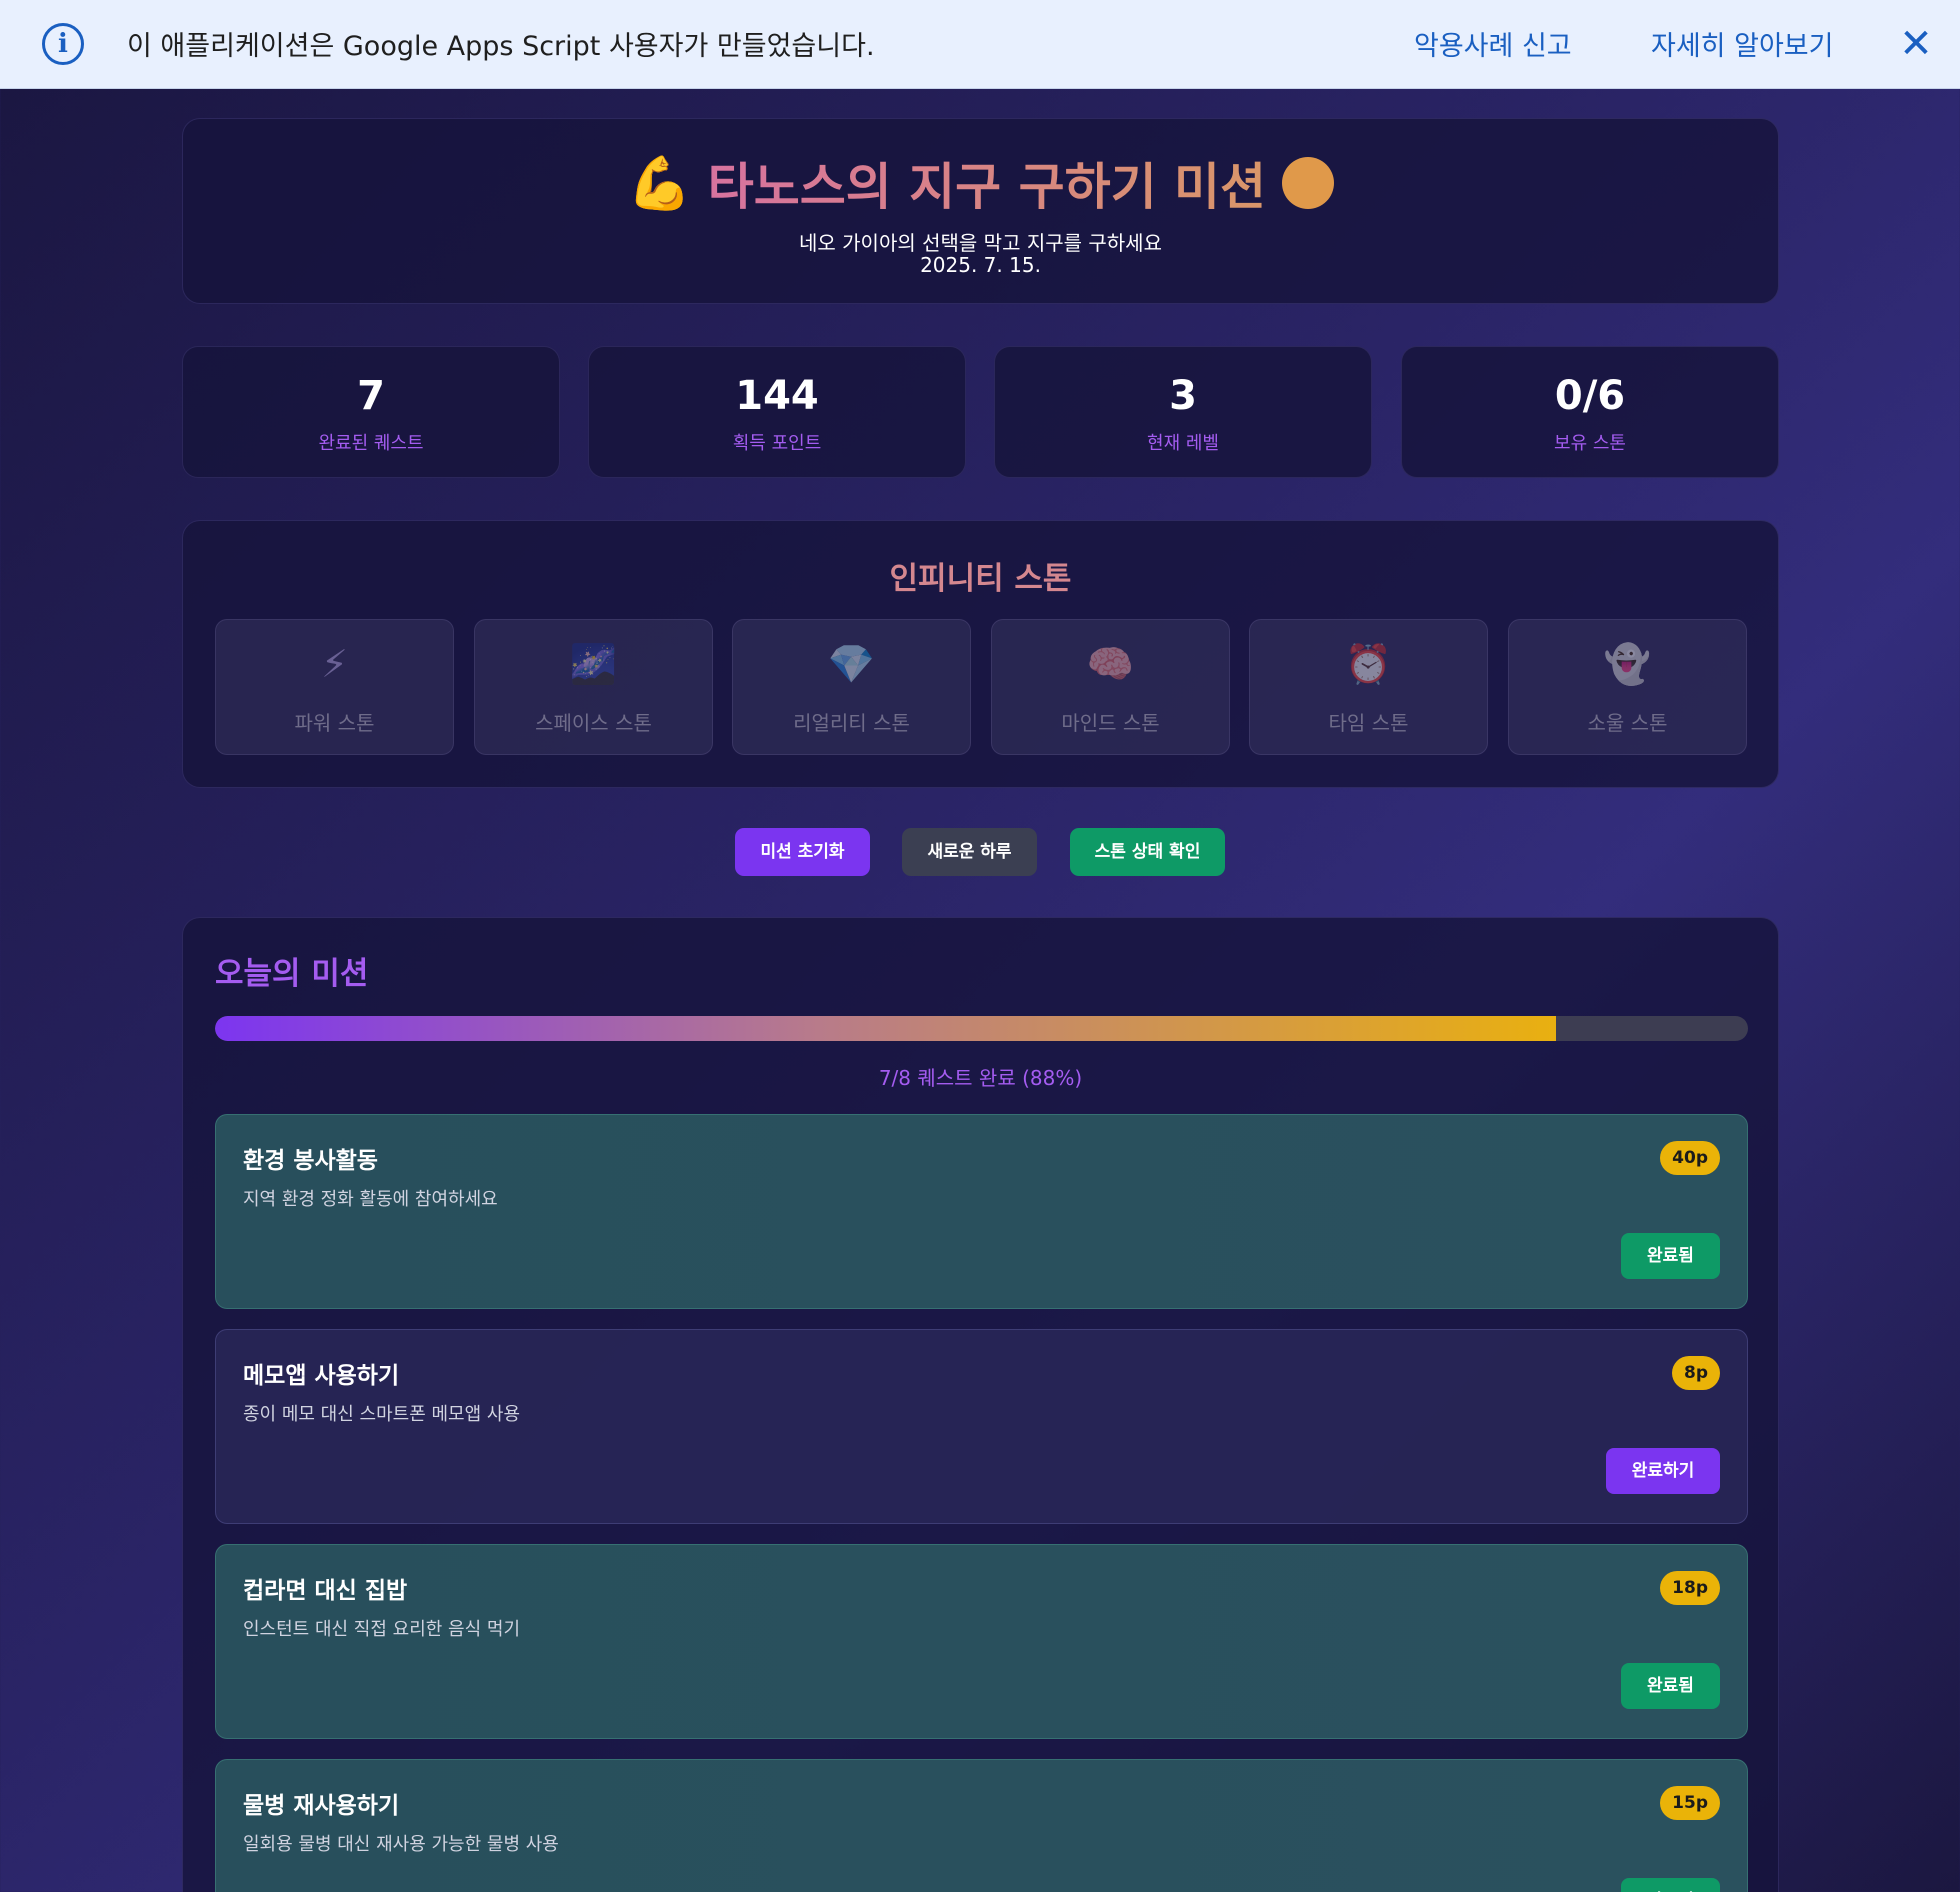 Image resolution: width=1960 pixels, height=1892 pixels. What do you see at coordinates (1110, 664) in the screenshot?
I see `brain-icon: 🧠` at bounding box center [1110, 664].